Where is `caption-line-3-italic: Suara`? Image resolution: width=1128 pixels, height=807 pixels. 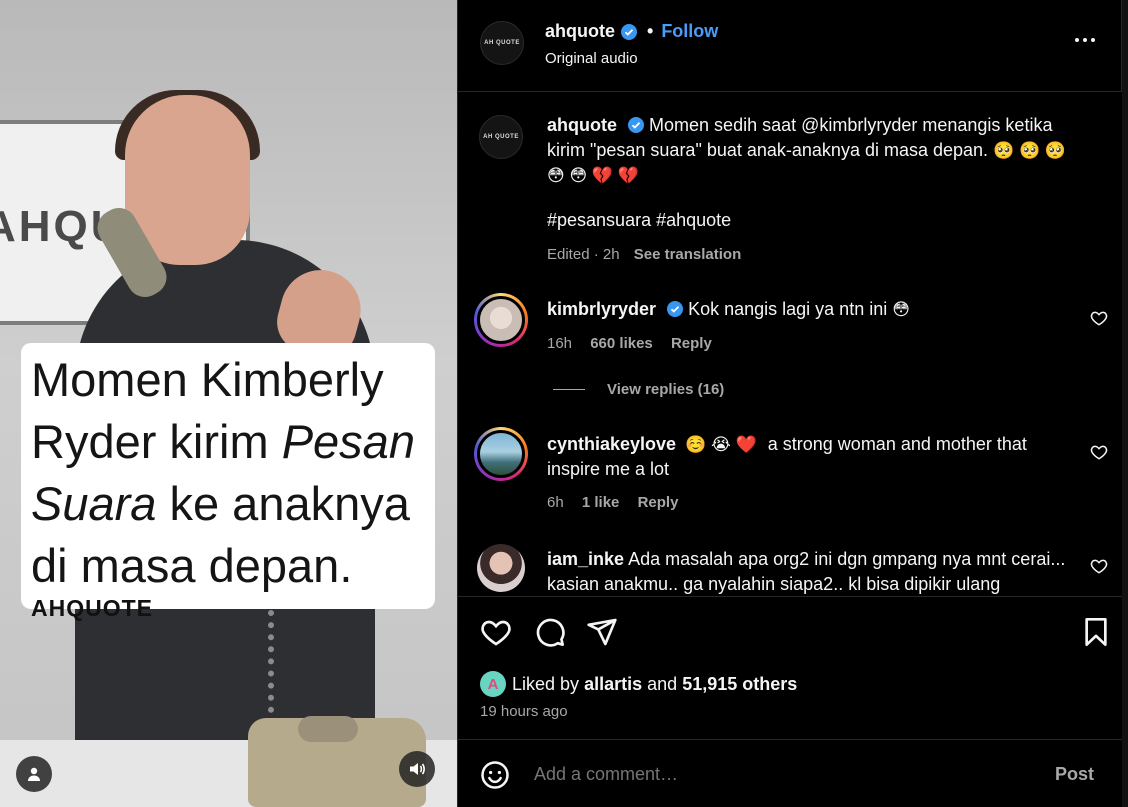
caption-line-3-italic: Suara is located at coordinates (94, 503).